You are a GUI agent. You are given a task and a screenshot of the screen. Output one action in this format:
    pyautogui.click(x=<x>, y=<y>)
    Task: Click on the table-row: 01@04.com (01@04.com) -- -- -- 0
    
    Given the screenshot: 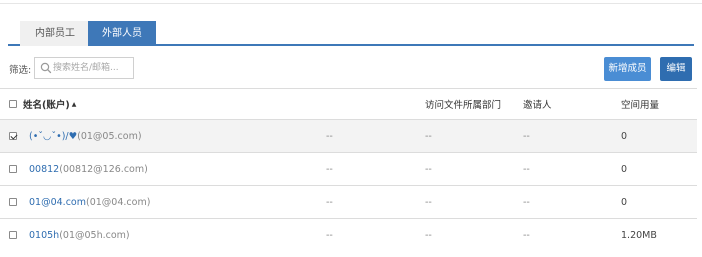 What is the action you would take?
    pyautogui.click(x=348, y=202)
    